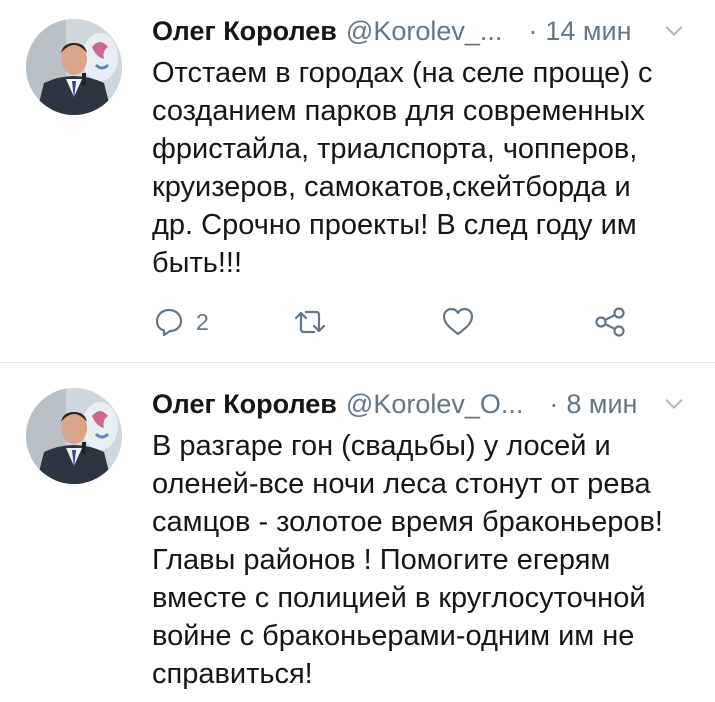 This screenshot has height=702, width=715. I want to click on tweet-header: Олег Королев @Korolev_... · 14 мин, so click(421, 31).